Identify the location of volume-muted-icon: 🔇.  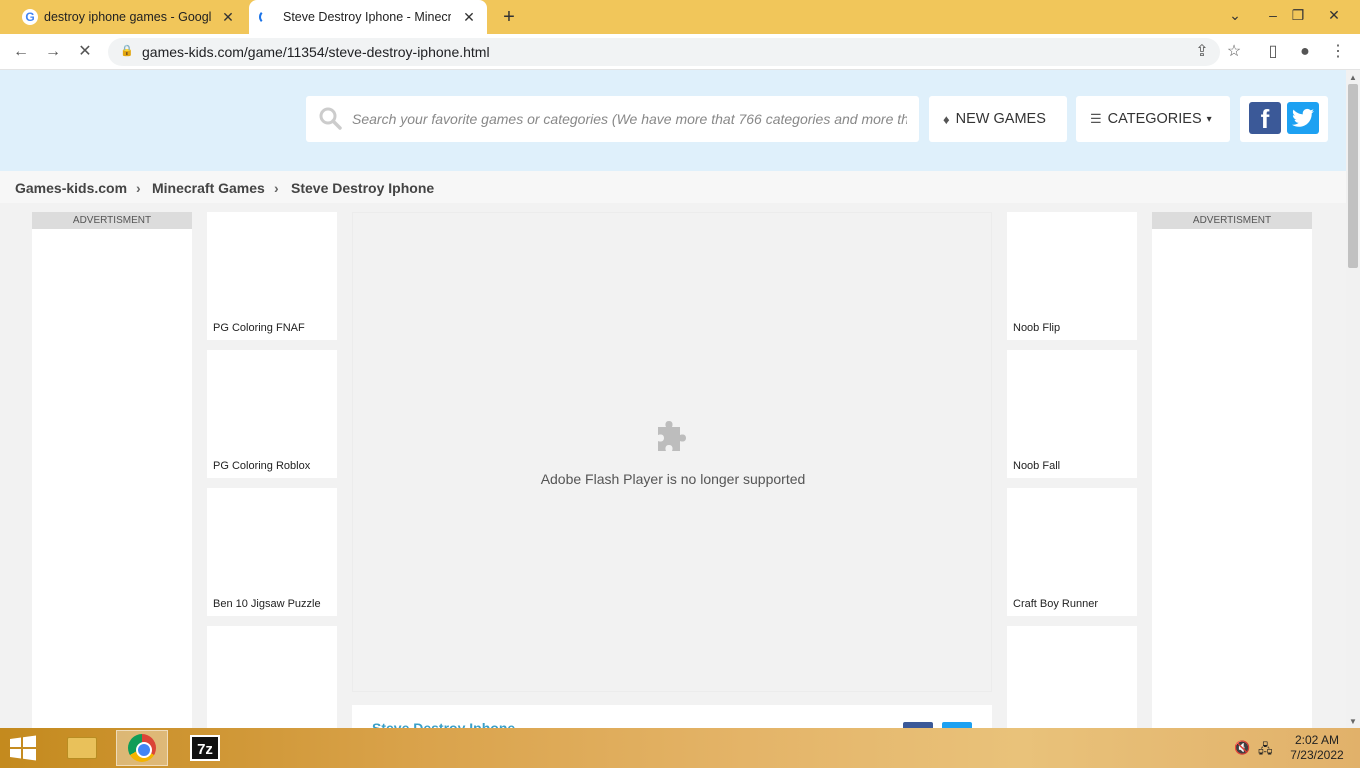
(1242, 748).